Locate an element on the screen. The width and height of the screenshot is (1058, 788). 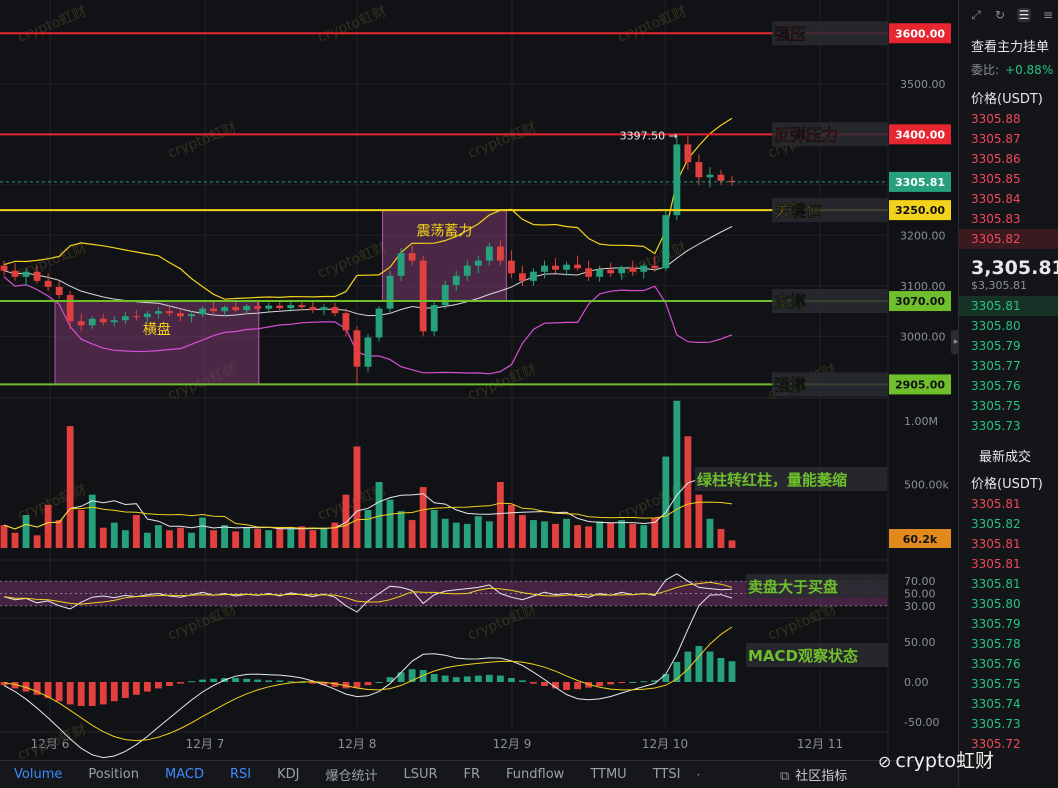
tab-kdj: KDJ is located at coordinates (288, 774).